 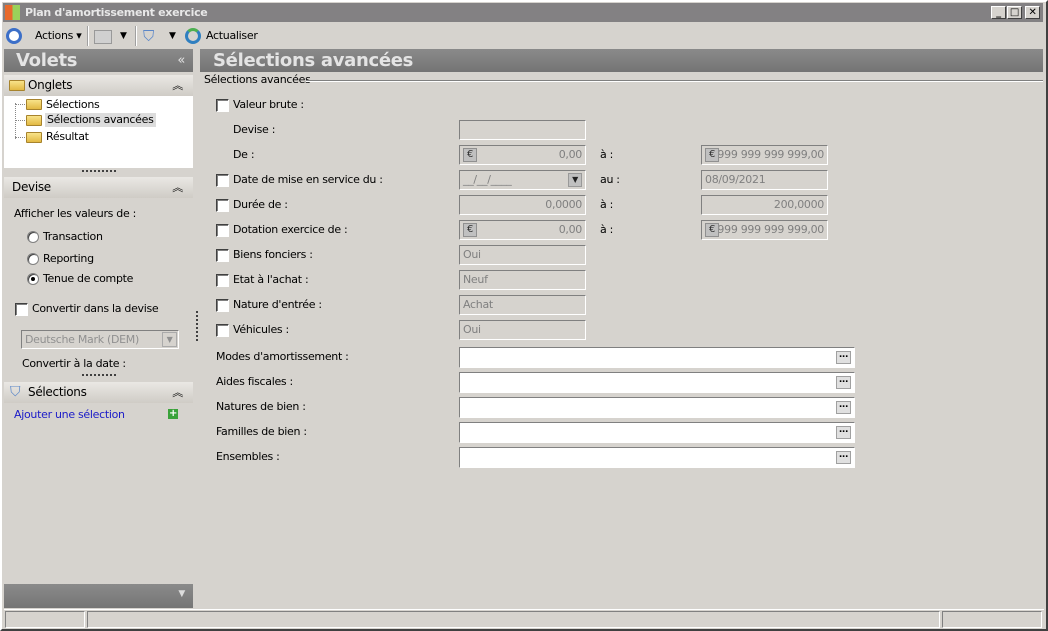 I want to click on tabs-tree: Sélections Sélections avancées Résultat, so click(x=98, y=132).